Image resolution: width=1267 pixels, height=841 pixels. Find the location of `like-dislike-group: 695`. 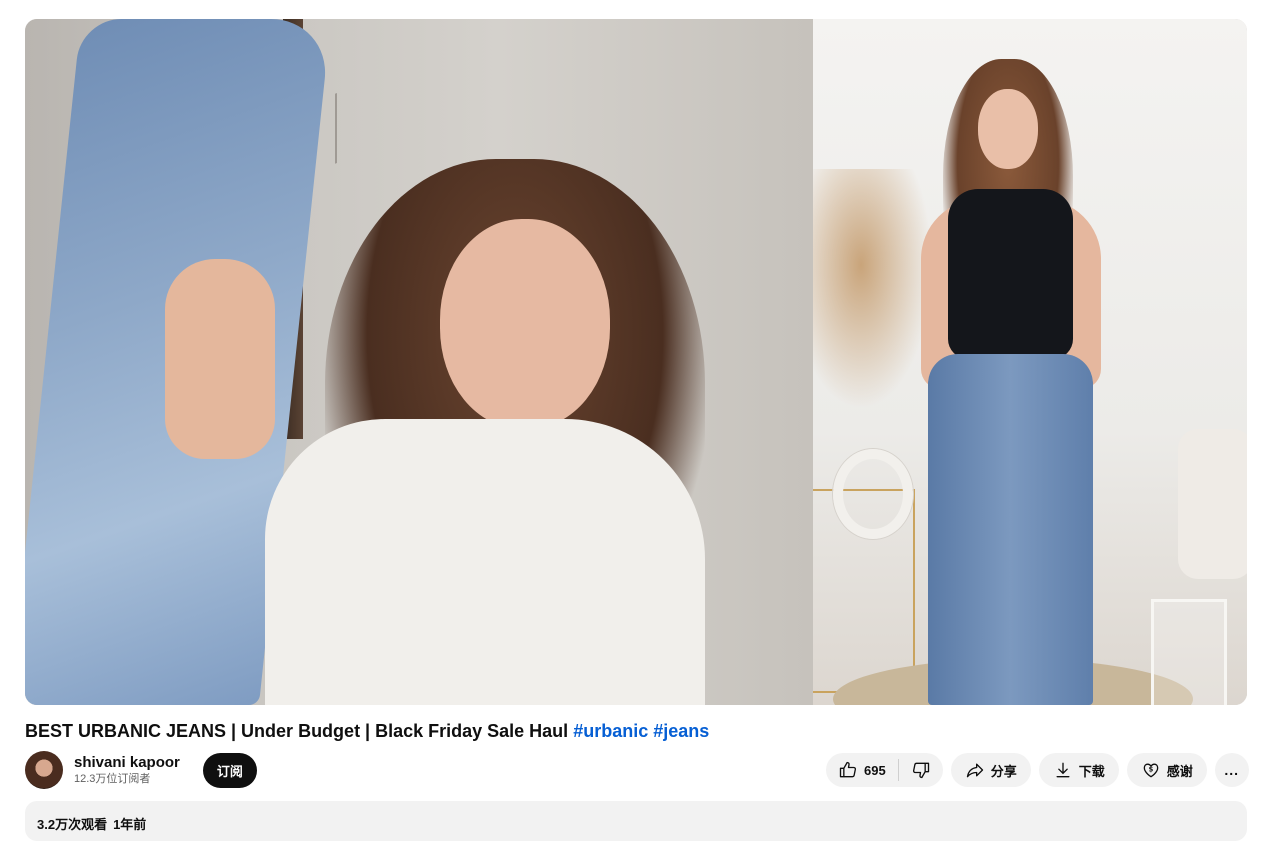

like-dislike-group: 695 is located at coordinates (884, 770).